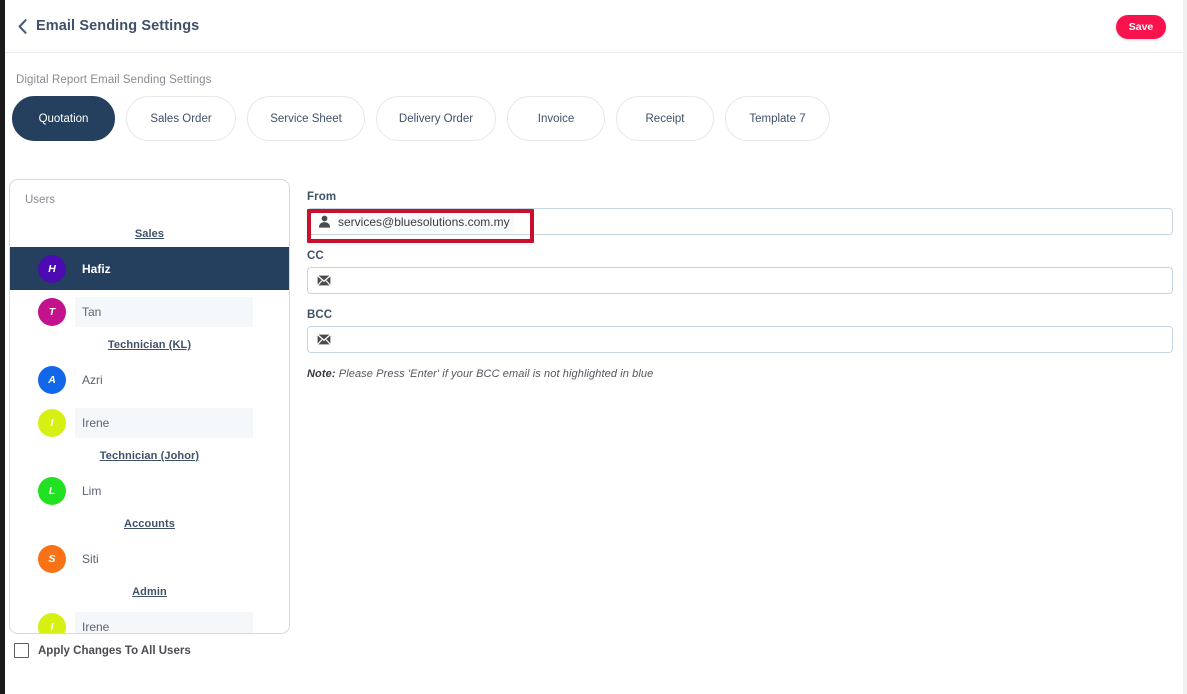  What do you see at coordinates (320, 315) in the screenshot?
I see `field-label-bcc: BCC` at bounding box center [320, 315].